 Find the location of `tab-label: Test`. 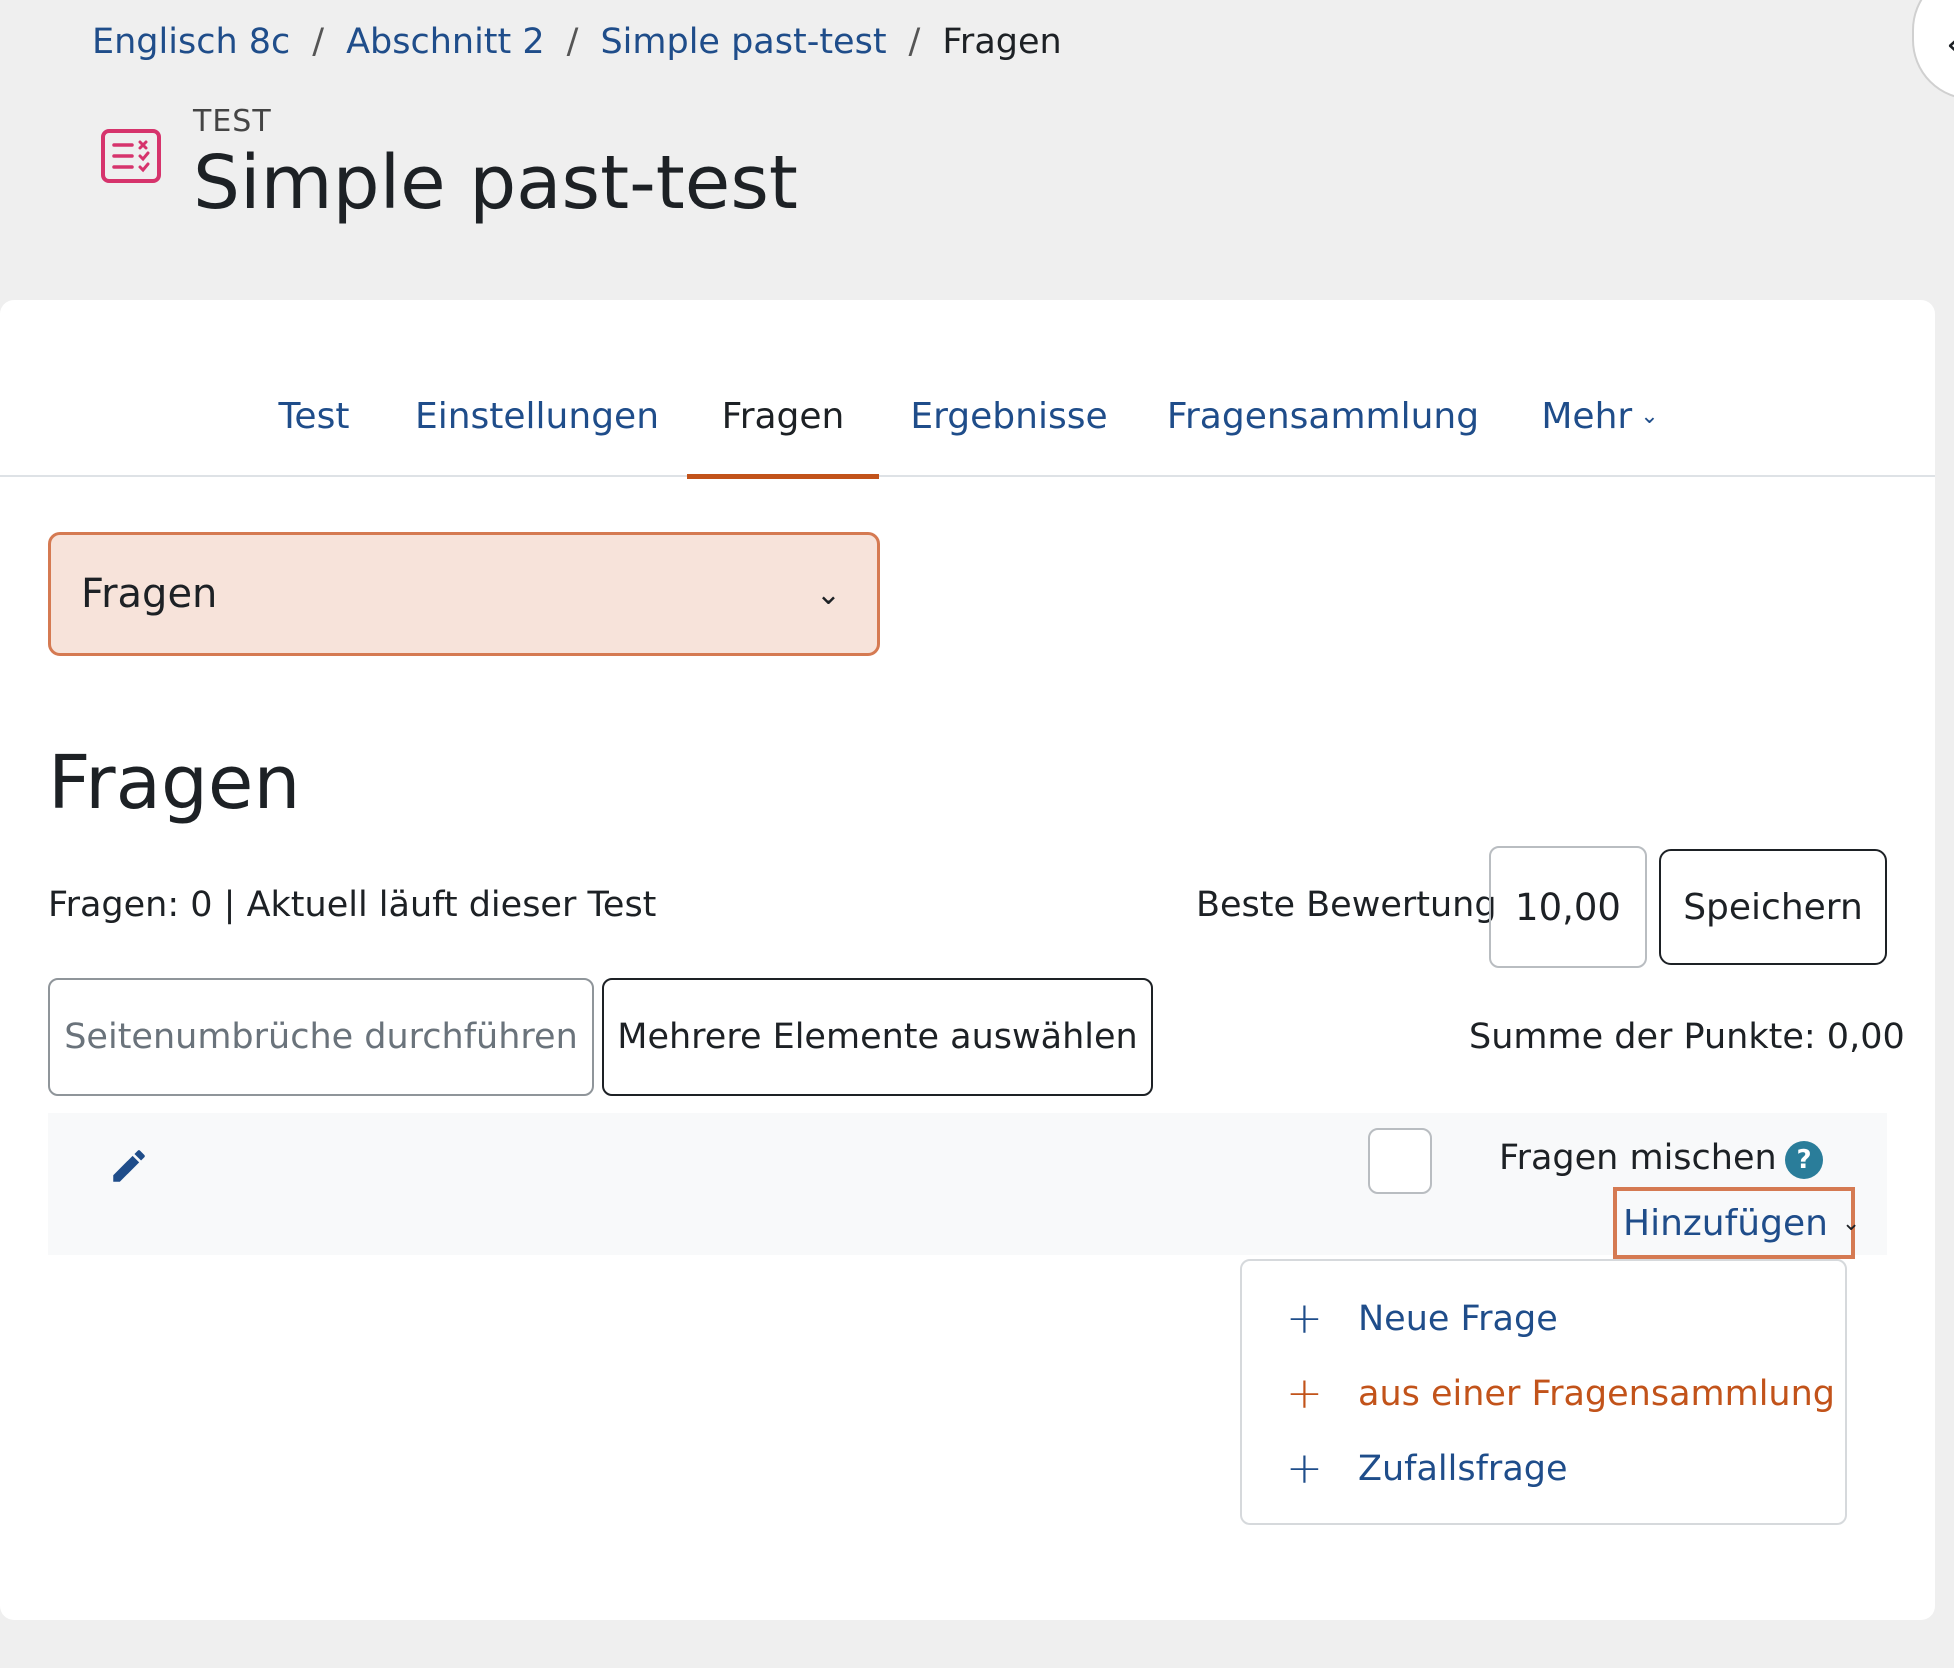

tab-label: Test is located at coordinates (314, 416).